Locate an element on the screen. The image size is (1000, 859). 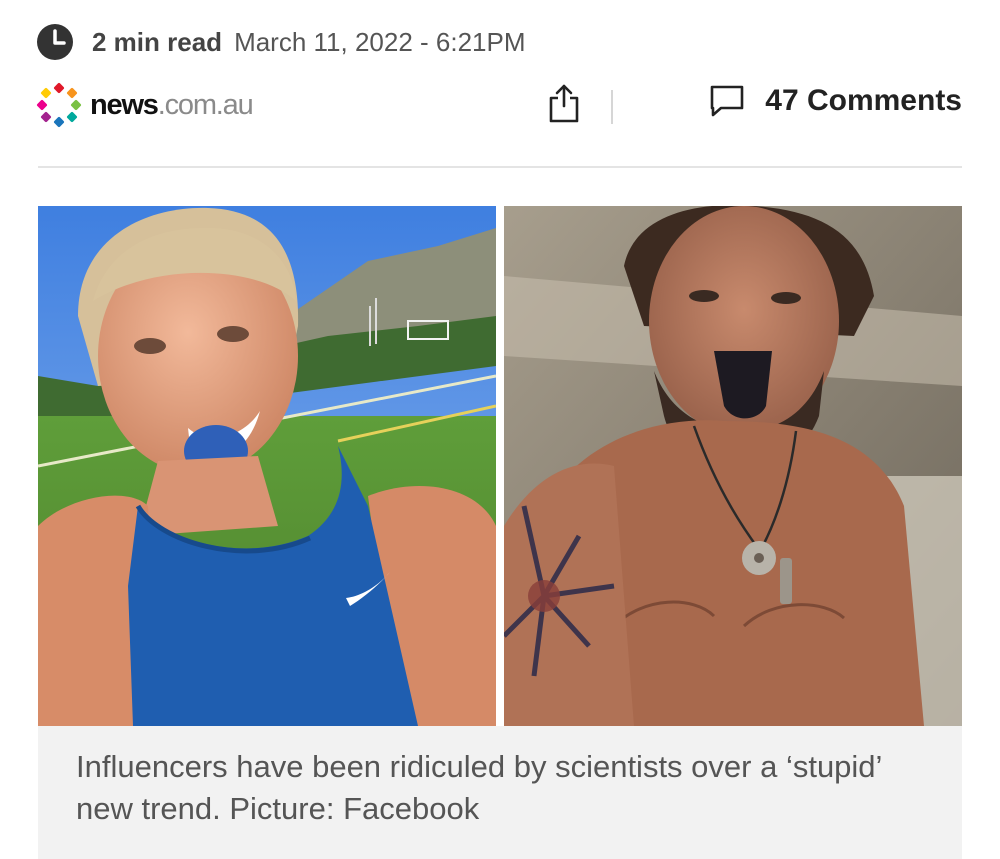
publish-date: March 11, 2022 - 6:21PM is located at coordinates (380, 41).